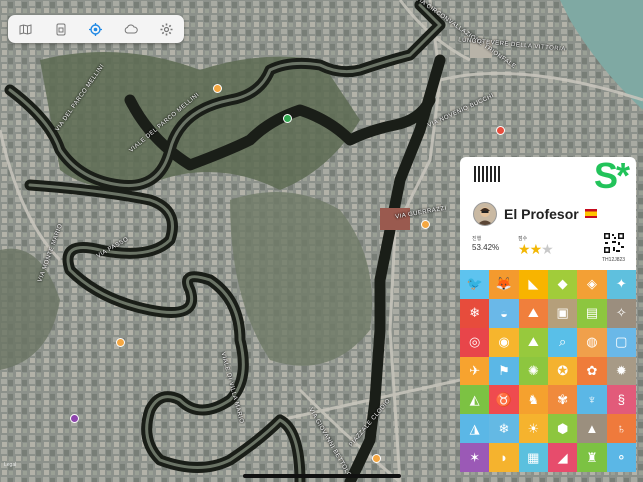  Describe the element at coordinates (621, 429) in the screenshot. I see `saturn-icon: ♄` at that location.